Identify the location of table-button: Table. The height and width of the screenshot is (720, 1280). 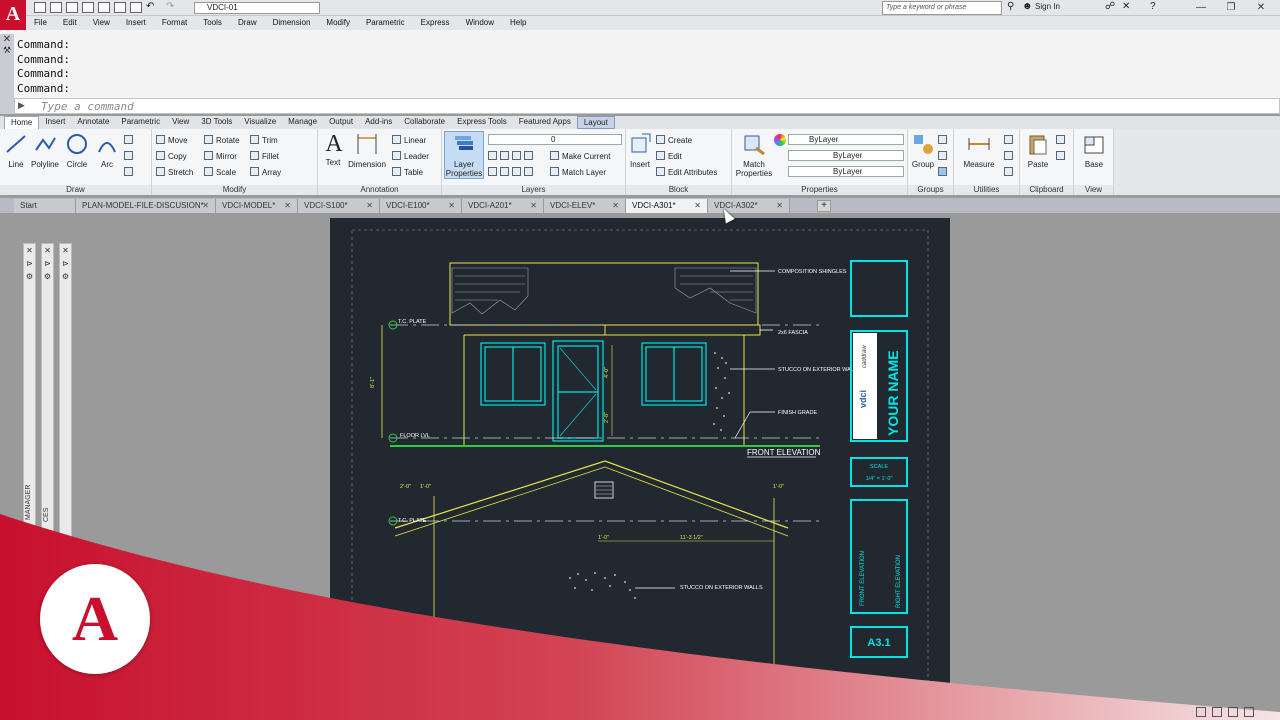
(407, 172).